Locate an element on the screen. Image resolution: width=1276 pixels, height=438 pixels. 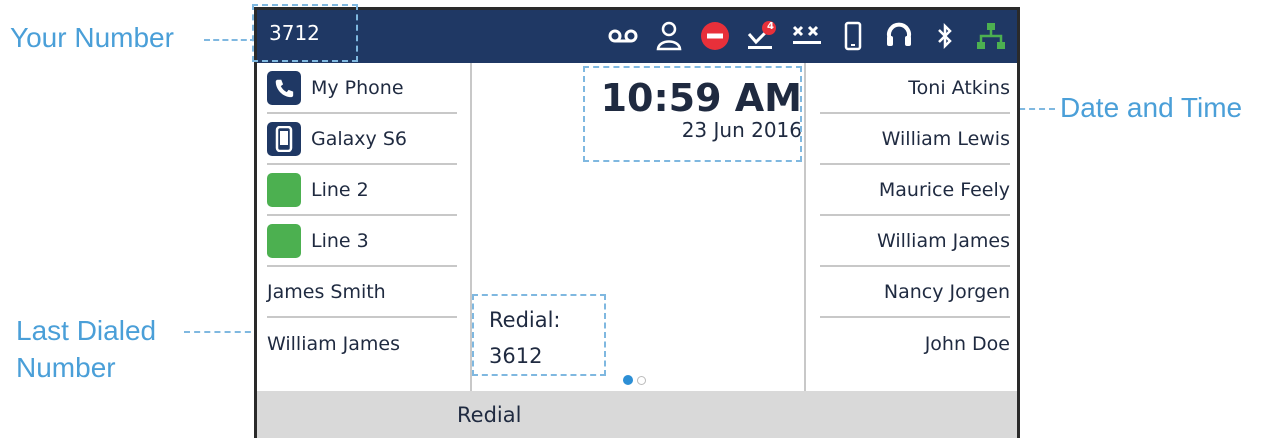
speed-dial-label: Maurice Feely is located at coordinates (944, 189).